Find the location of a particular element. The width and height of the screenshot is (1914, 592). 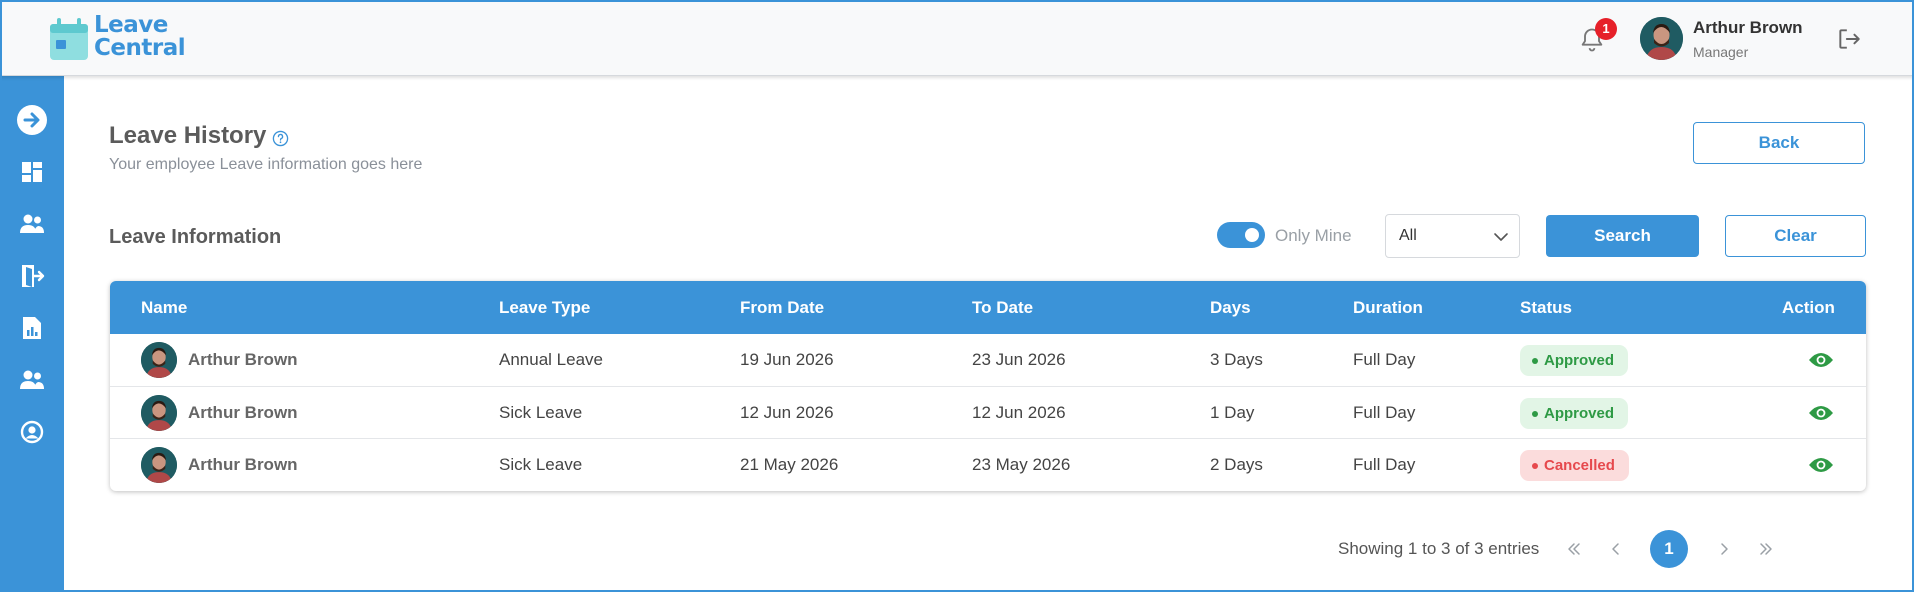

next-page-button is located at coordinates (1724, 549).